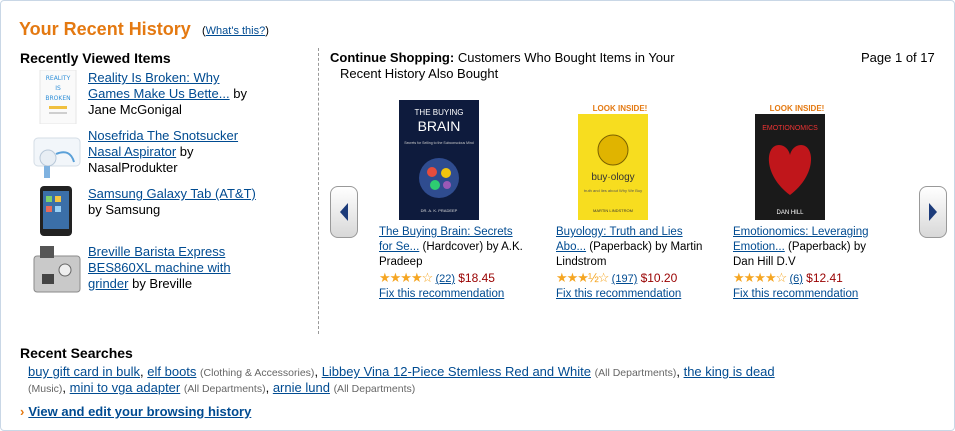 This screenshot has height=431, width=955. Describe the element at coordinates (57, 213) in the screenshot. I see `tablet-thumbnail` at that location.